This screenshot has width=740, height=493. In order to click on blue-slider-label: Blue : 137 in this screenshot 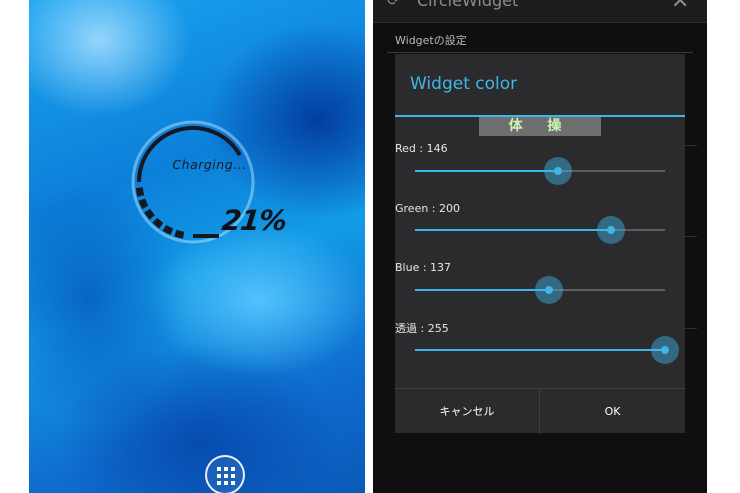, I will do `click(423, 267)`.